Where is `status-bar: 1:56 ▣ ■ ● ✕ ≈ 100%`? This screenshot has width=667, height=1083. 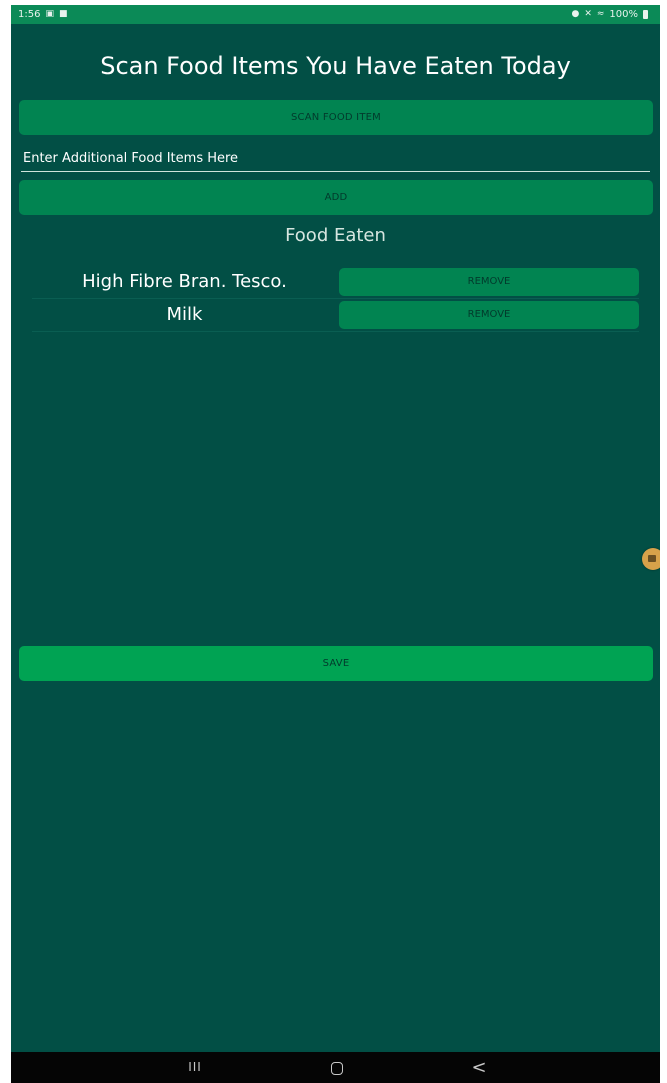
status-bar: 1:56 ▣ ■ ● ✕ ≈ 100% is located at coordinates (335, 14).